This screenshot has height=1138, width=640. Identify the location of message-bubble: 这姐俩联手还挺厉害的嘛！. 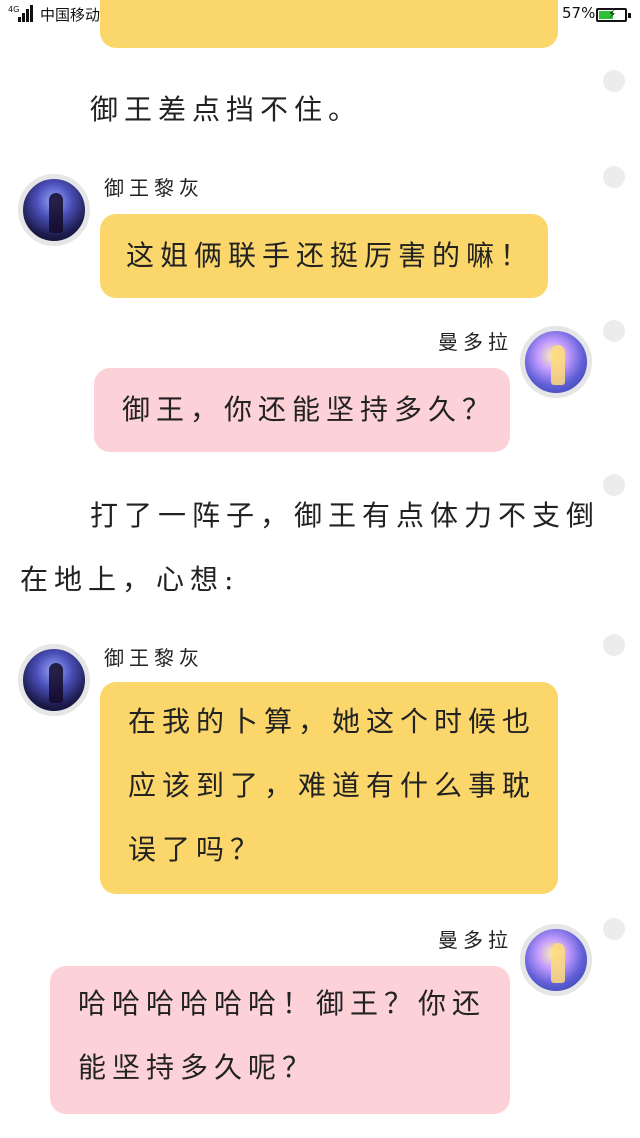
(324, 256).